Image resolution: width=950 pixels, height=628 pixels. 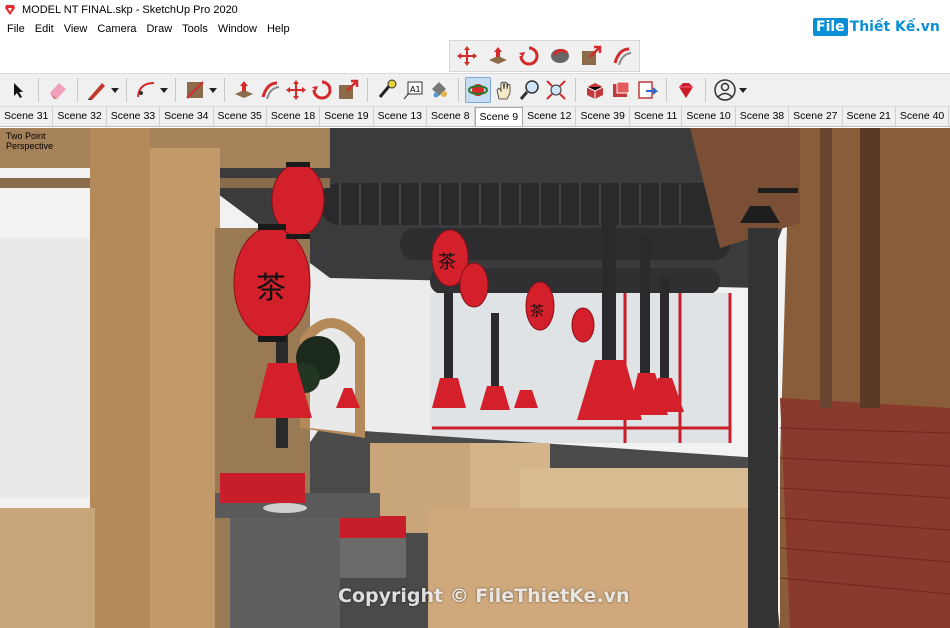 What do you see at coordinates (237, 29) in the screenshot?
I see `menu-window: Window` at bounding box center [237, 29].